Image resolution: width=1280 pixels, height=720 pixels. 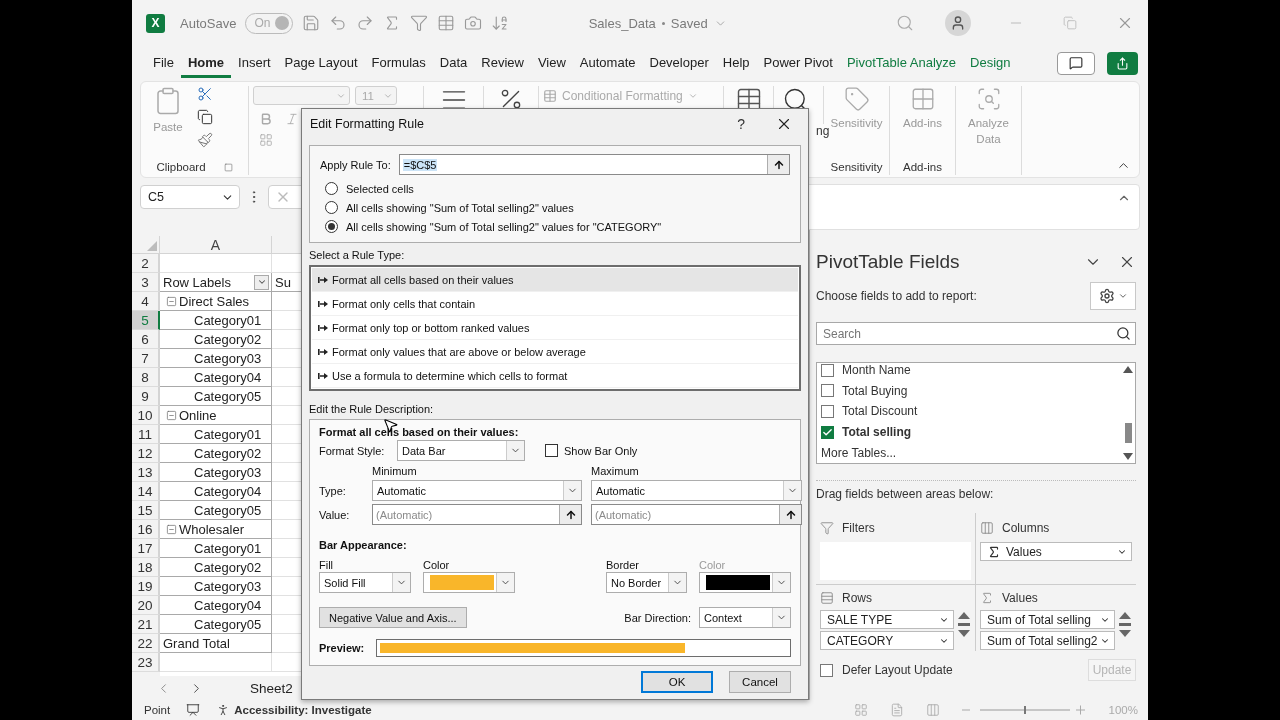 I want to click on sort-icon, so click(x=500, y=23).